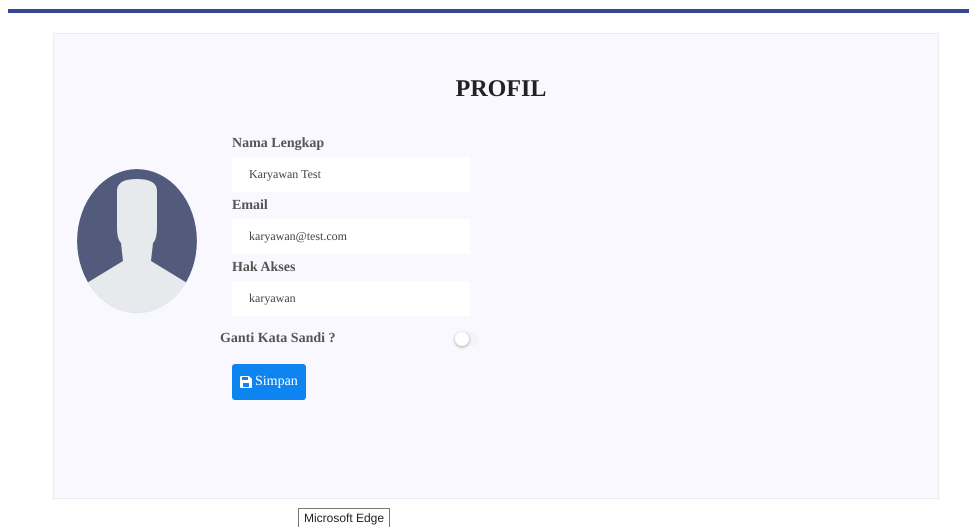  What do you see at coordinates (279, 144) in the screenshot?
I see `field-label: Nama Lengkap` at bounding box center [279, 144].